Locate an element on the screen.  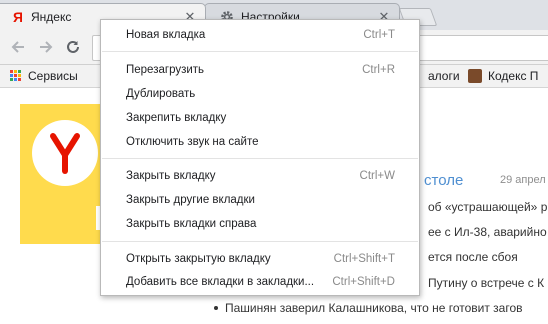
news-item: ее с Ил-38, аварийно is located at coordinates (487, 232).